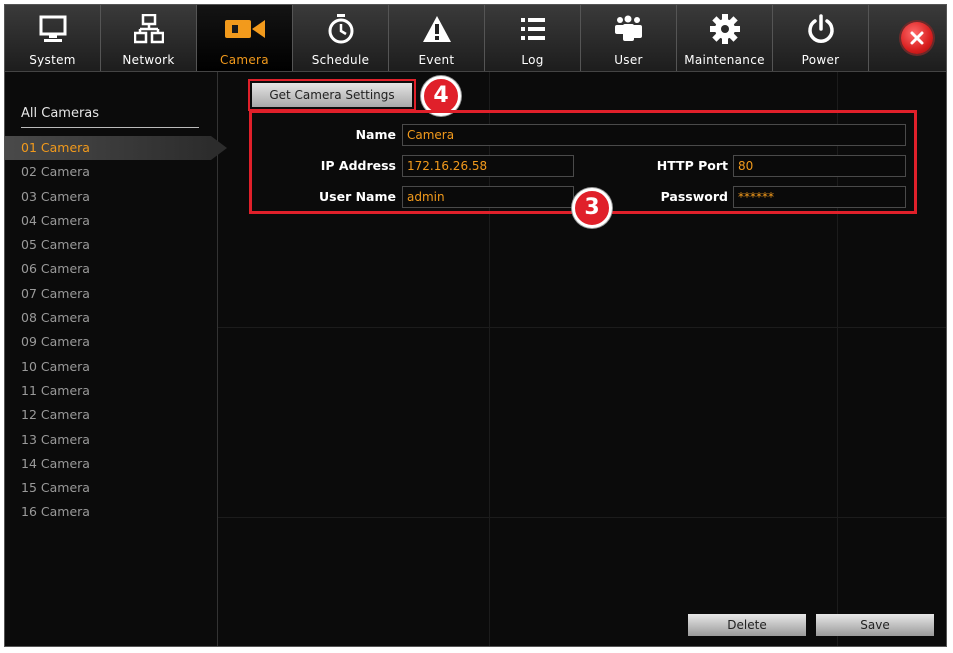 The height and width of the screenshot is (653, 953). What do you see at coordinates (628, 60) in the screenshot?
I see `tab-label: User` at bounding box center [628, 60].